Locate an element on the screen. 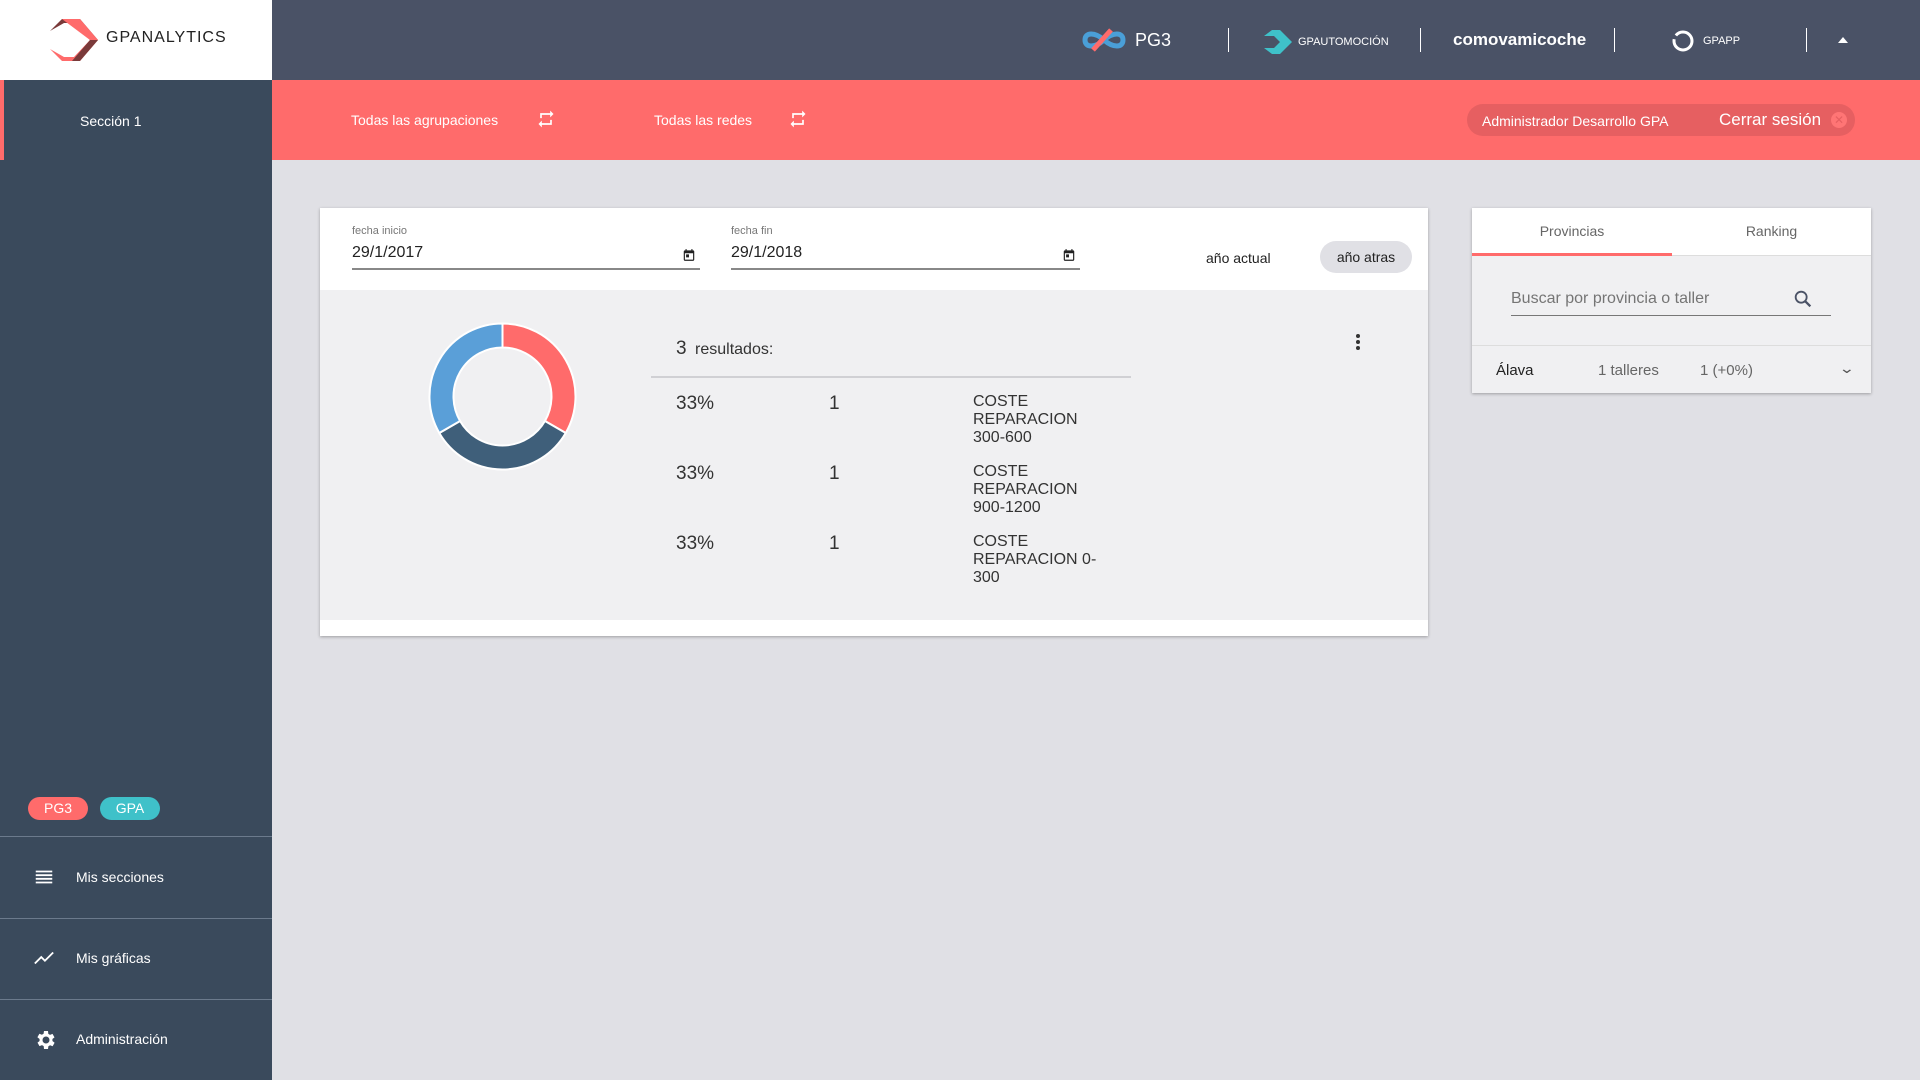 Image resolution: width=1920 pixels, height=1080 pixels. tab-ranking: Ranking is located at coordinates (1771, 232).